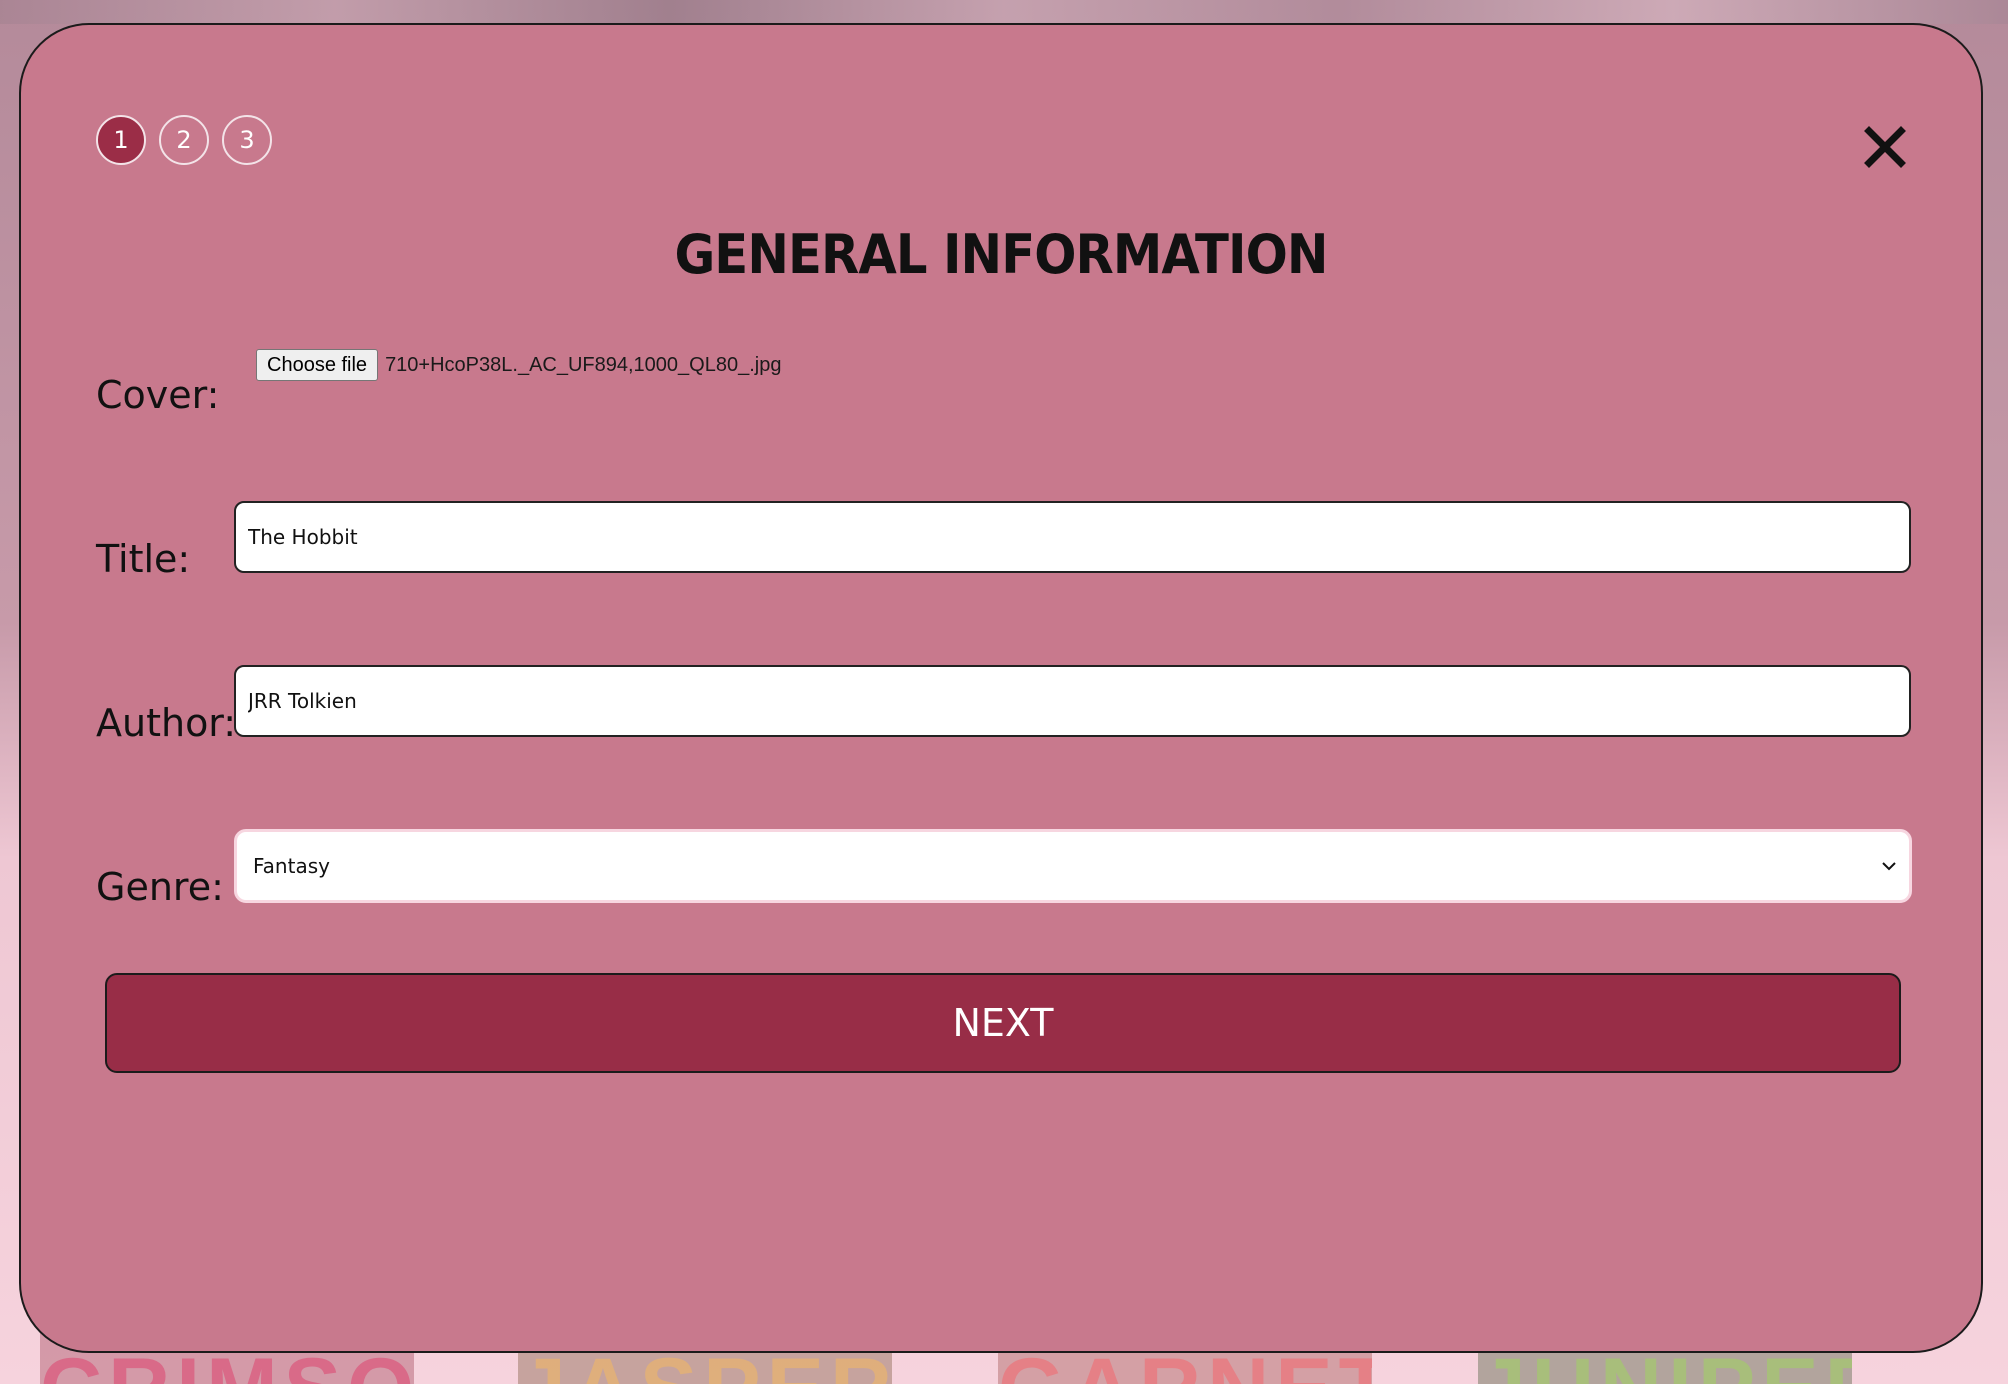 This screenshot has width=2008, height=1384. I want to click on next-button: NEXT, so click(1003, 1023).